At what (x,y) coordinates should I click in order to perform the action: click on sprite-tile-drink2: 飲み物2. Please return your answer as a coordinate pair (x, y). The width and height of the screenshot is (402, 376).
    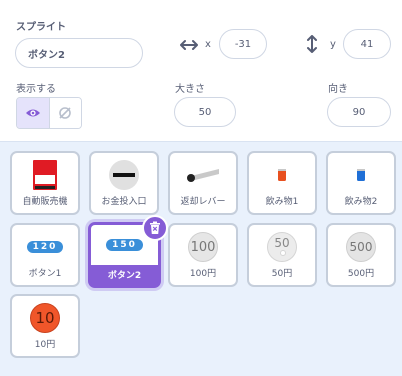
    Looking at the image, I should click on (361, 183).